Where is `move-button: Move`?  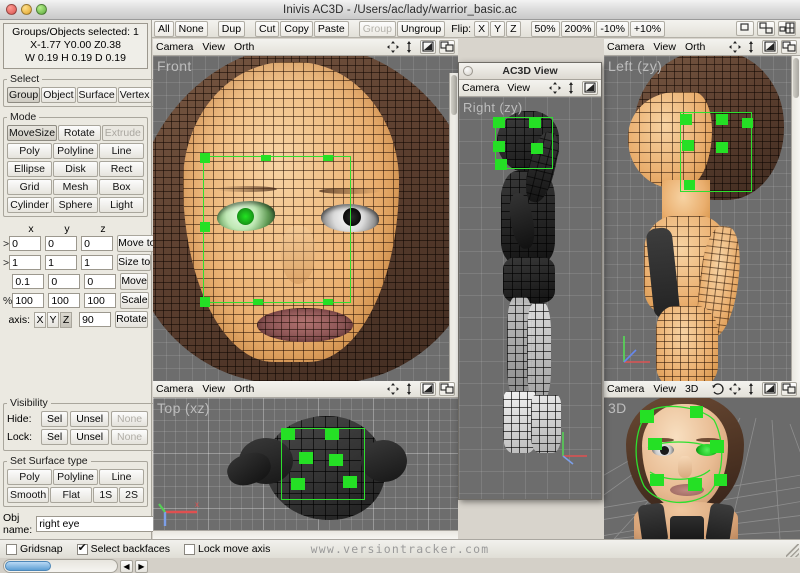 move-button: Move is located at coordinates (134, 281).